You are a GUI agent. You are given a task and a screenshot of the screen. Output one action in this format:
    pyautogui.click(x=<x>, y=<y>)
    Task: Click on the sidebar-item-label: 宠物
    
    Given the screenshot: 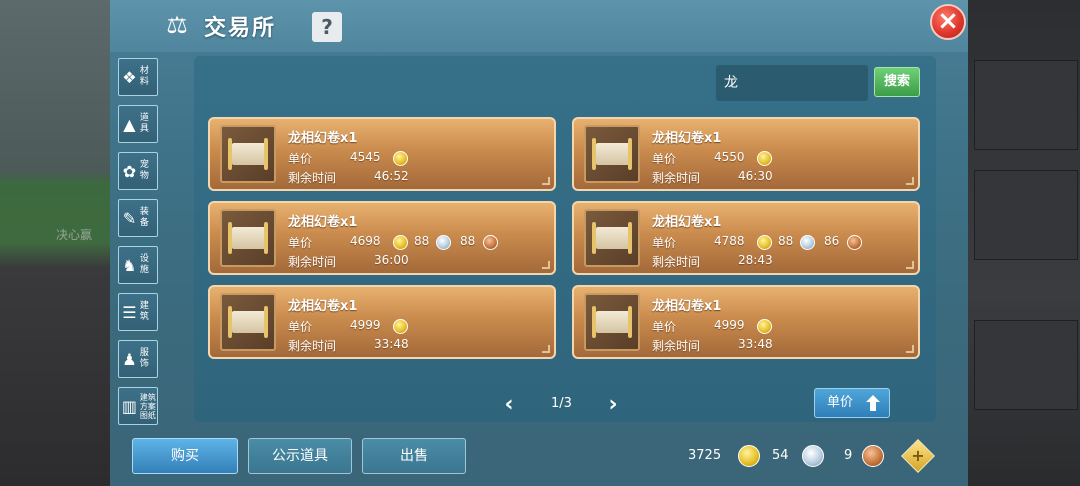 What is the action you would take?
    pyautogui.click(x=144, y=170)
    